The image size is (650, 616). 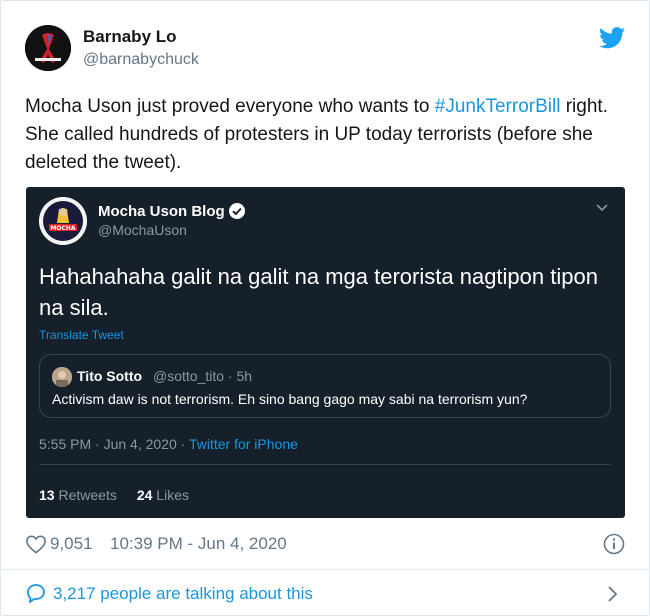 What do you see at coordinates (602, 208) in the screenshot?
I see `chevron-down-icon` at bounding box center [602, 208].